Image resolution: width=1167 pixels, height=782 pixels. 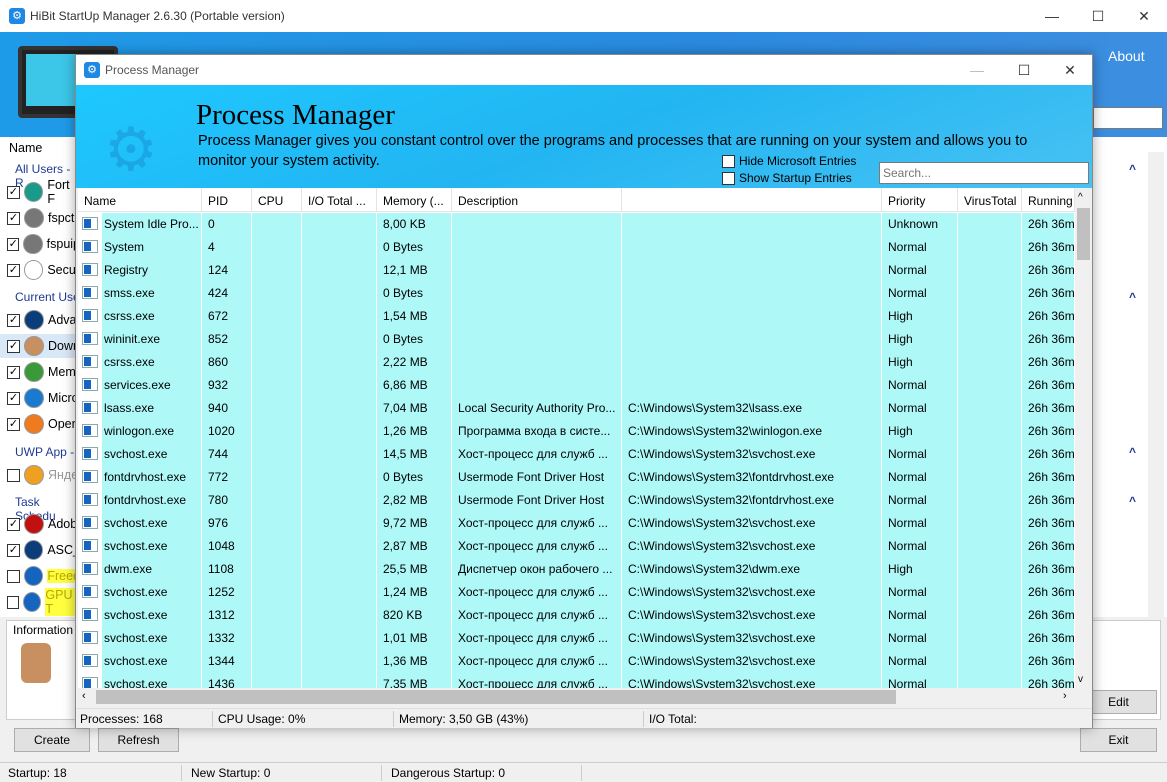 I want to click on exit-button: Exit, so click(x=1118, y=740).